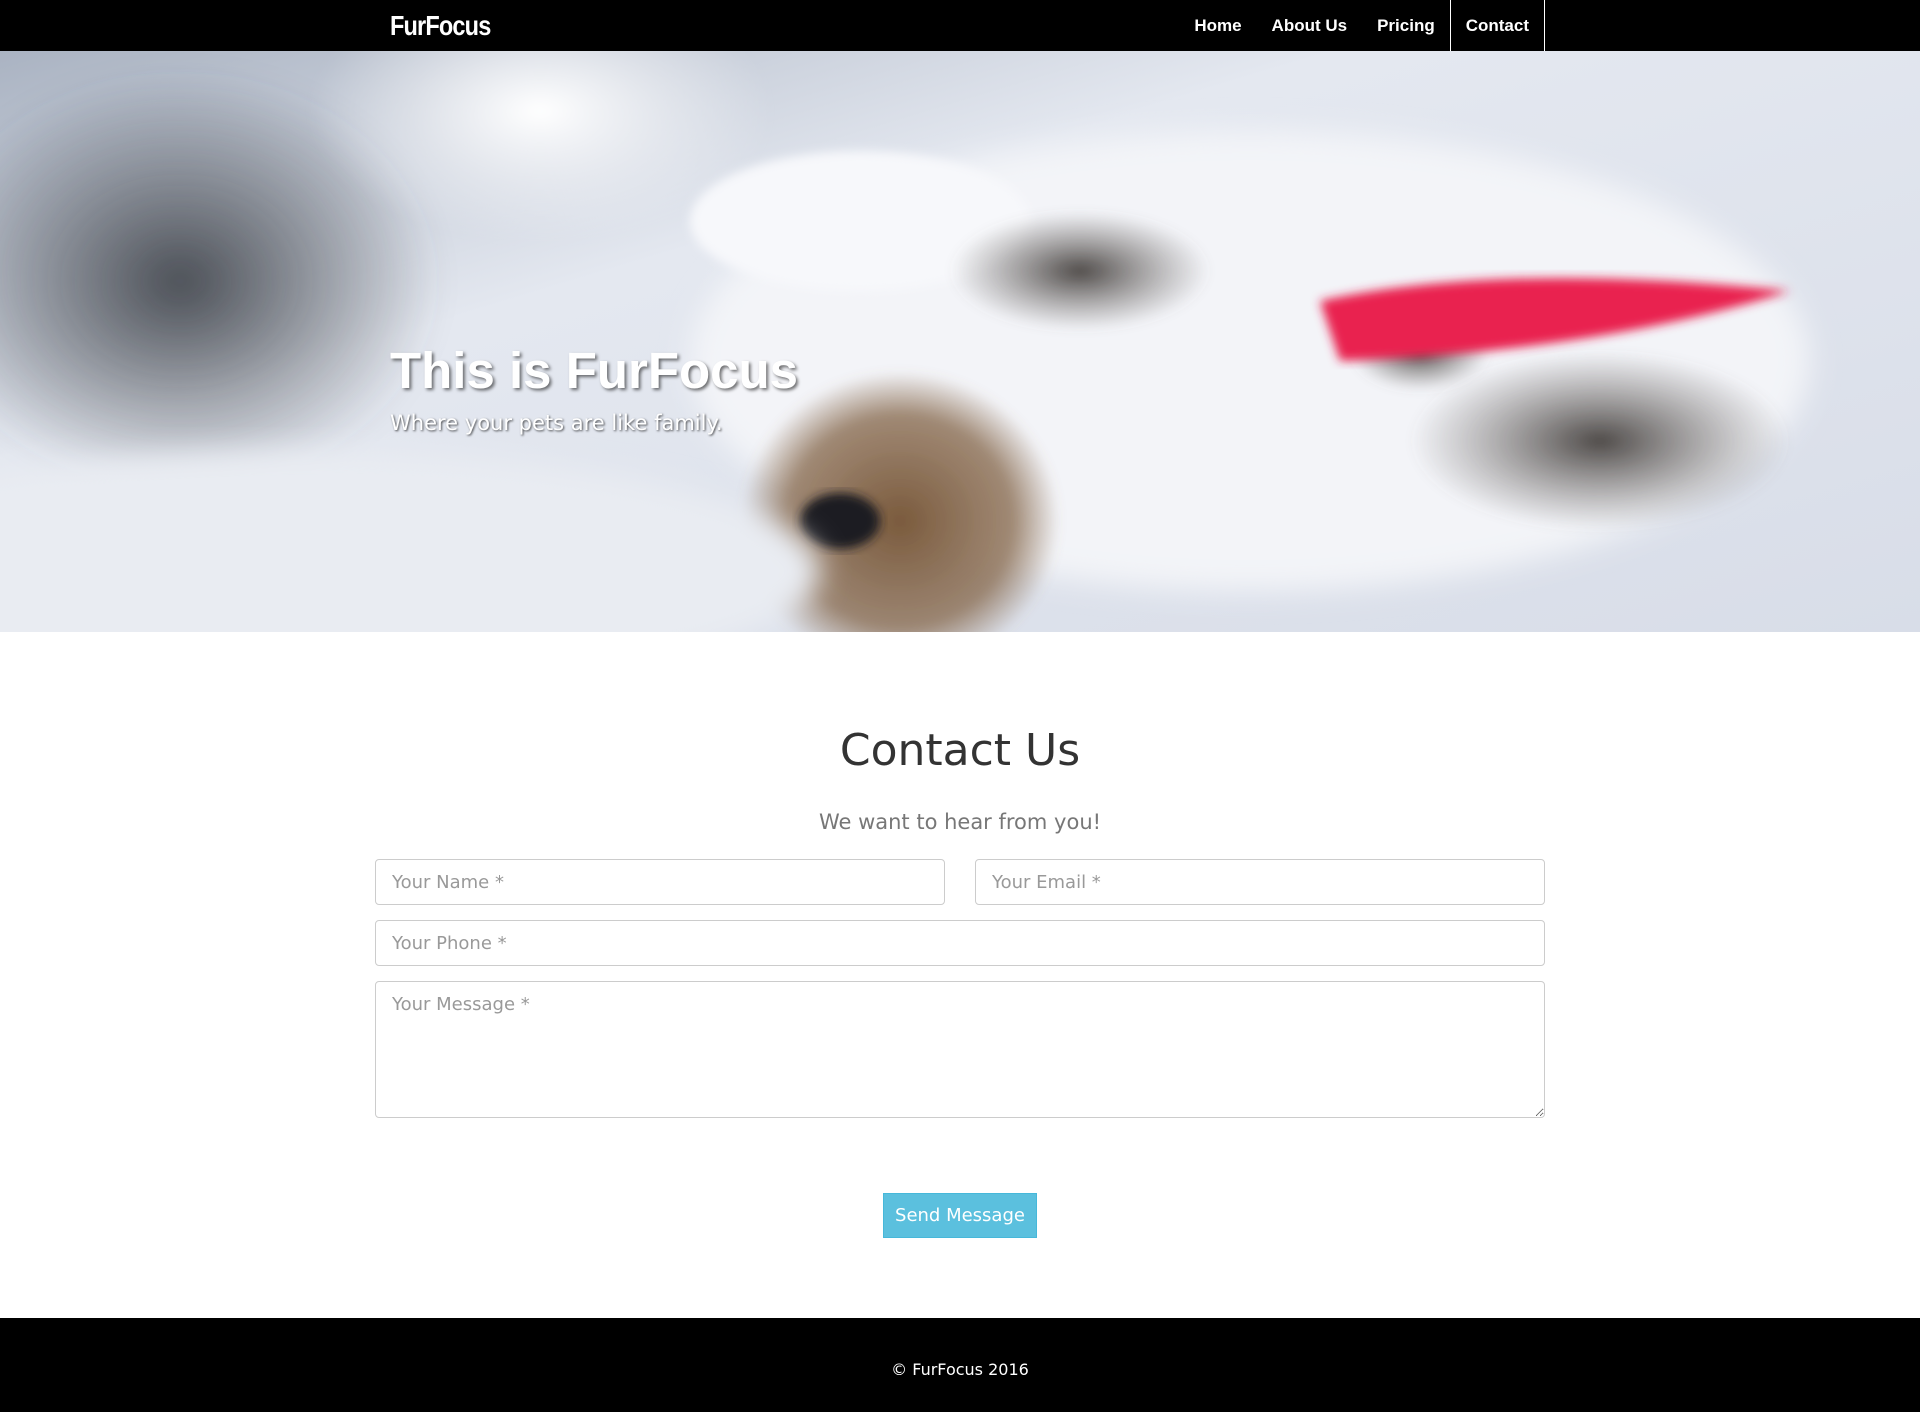 Image resolution: width=1920 pixels, height=1422 pixels. I want to click on message-textarea, so click(960, 1049).